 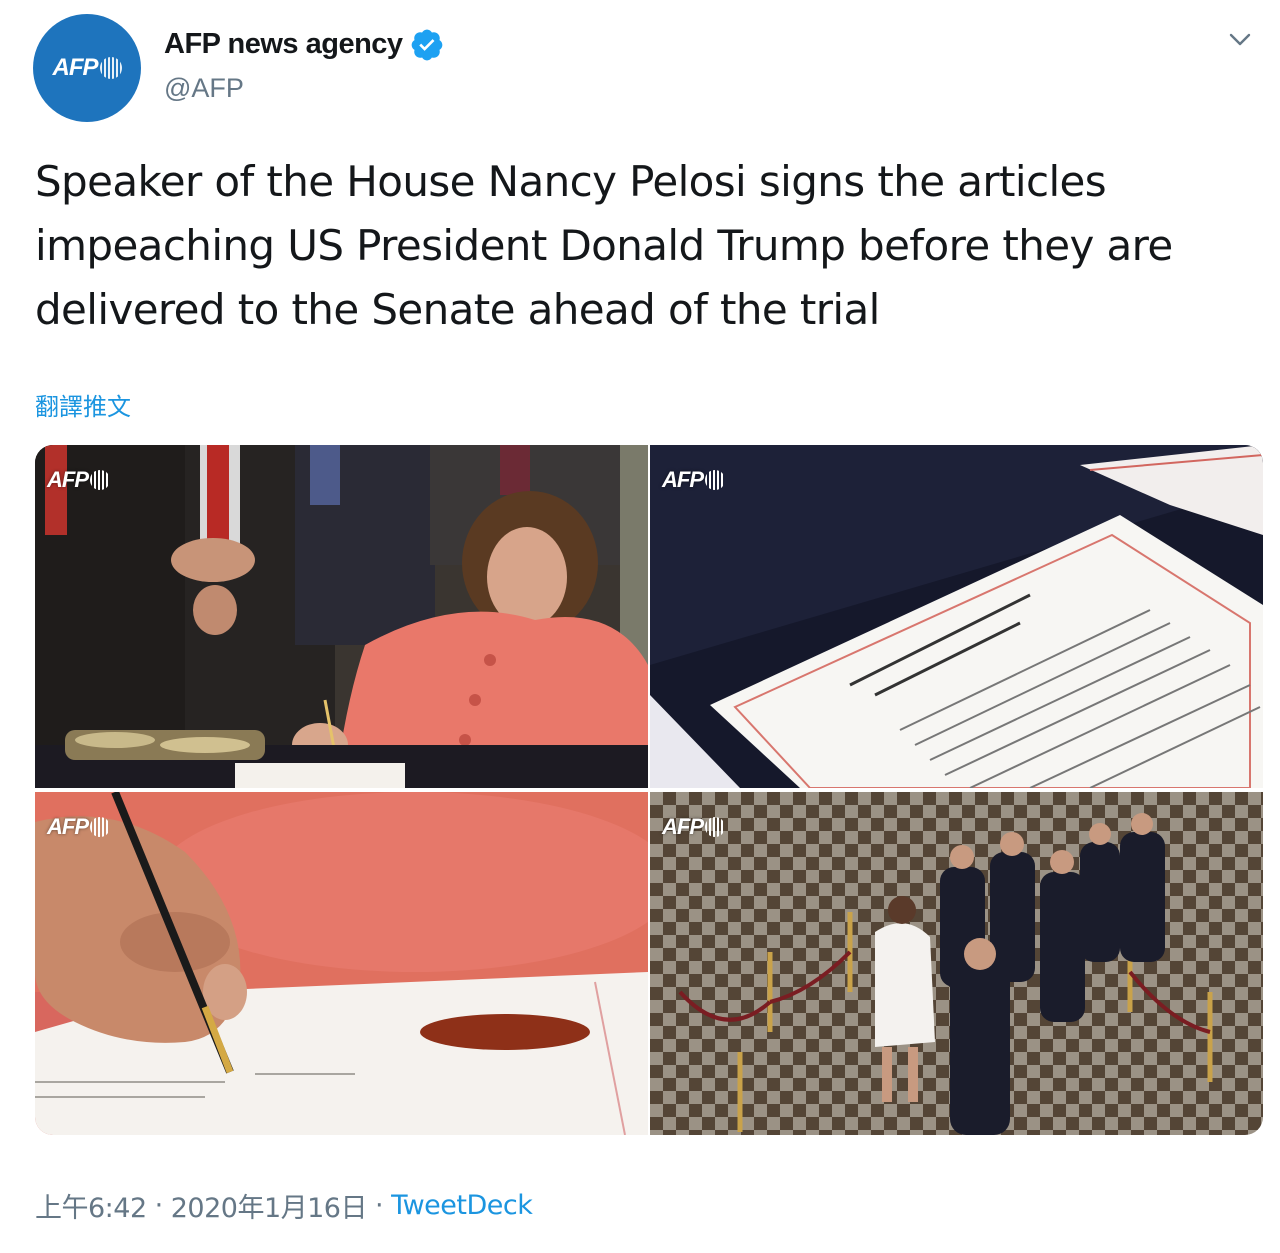 I want to click on photo-procession-image, so click(x=956, y=963).